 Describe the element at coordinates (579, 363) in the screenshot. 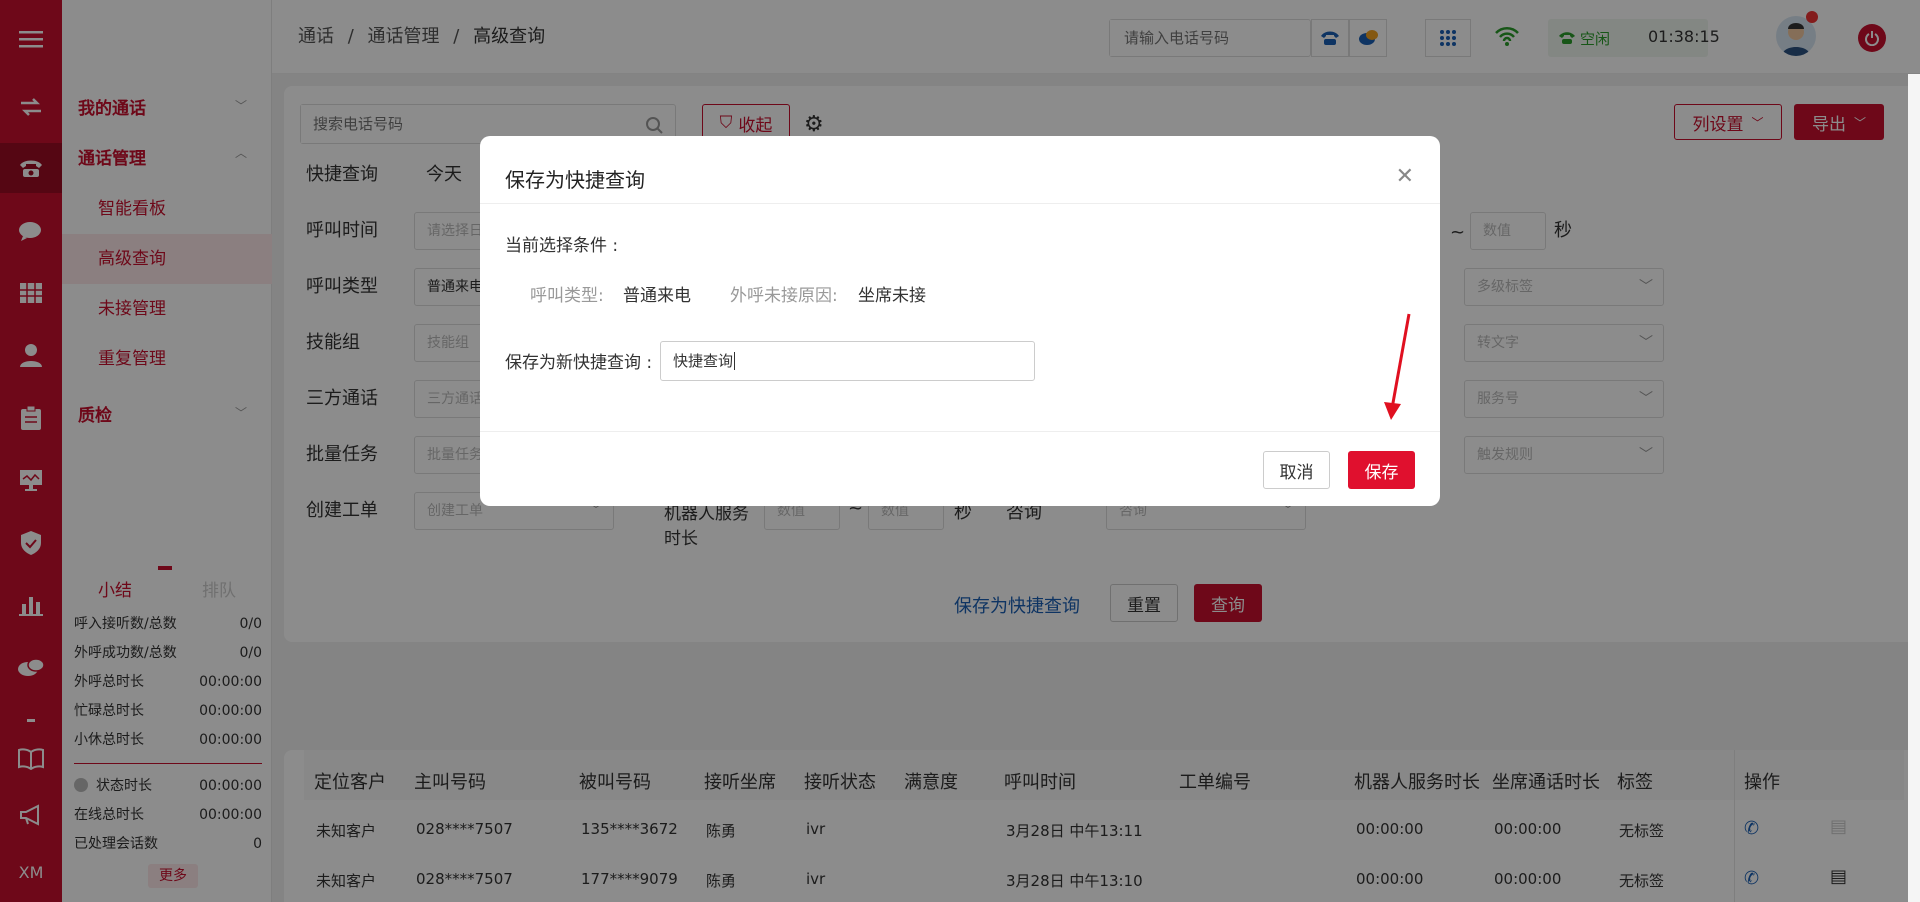

I see `name-field-label: 保存为新快捷查询 :` at that location.